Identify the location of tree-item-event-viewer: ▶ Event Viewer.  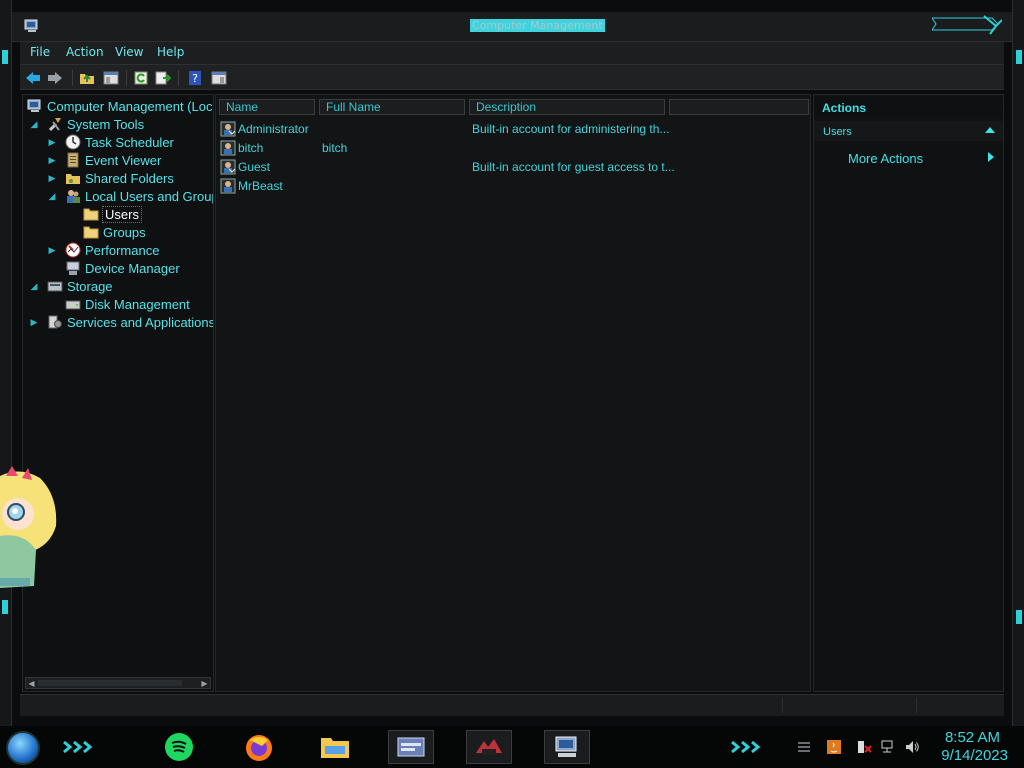
(104, 160).